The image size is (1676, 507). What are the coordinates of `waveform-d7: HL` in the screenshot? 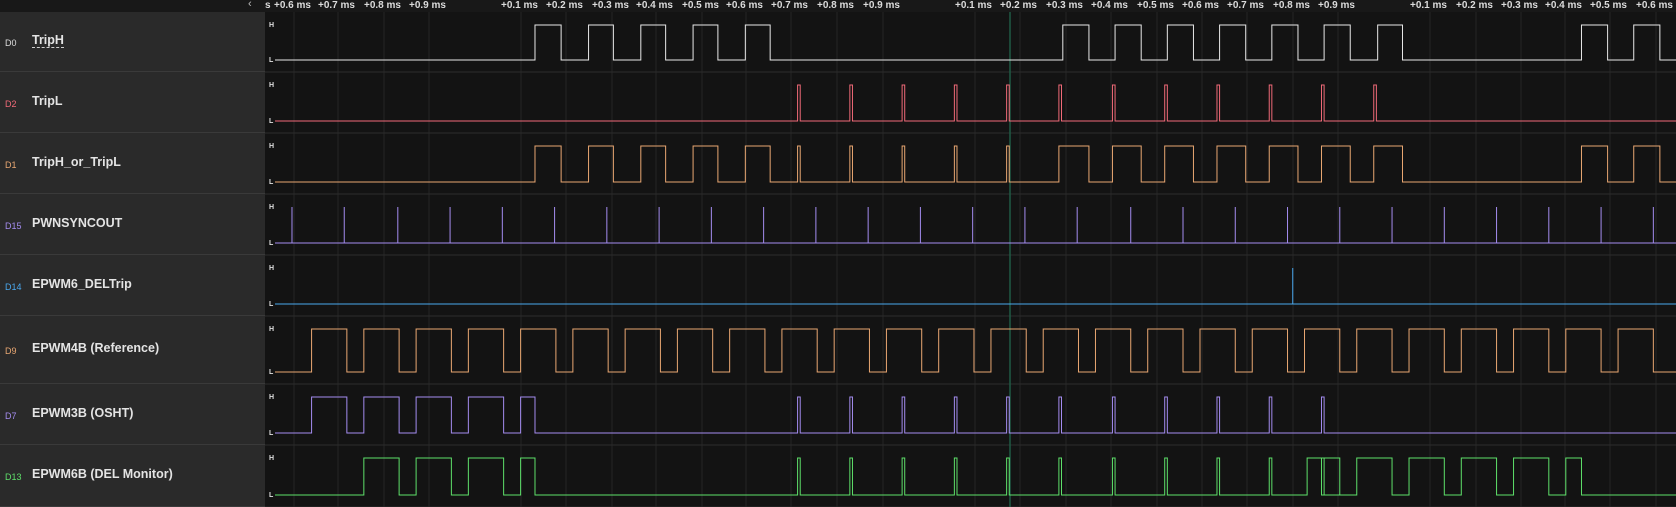 It's located at (972, 415).